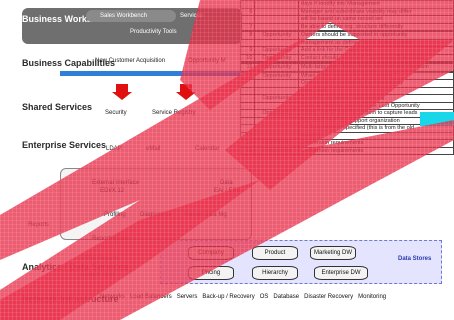 The image size is (454, 320). Describe the element at coordinates (153, 149) in the screenshot. I see `email-label: eMail` at that location.